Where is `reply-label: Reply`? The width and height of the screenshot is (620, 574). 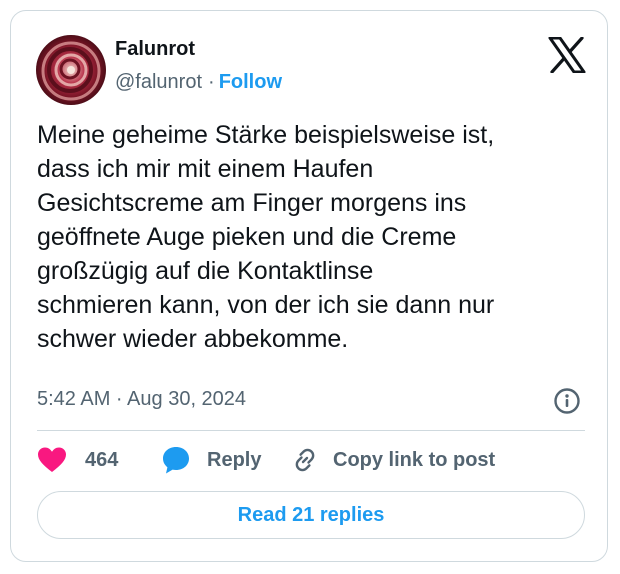 reply-label: Reply is located at coordinates (234, 459).